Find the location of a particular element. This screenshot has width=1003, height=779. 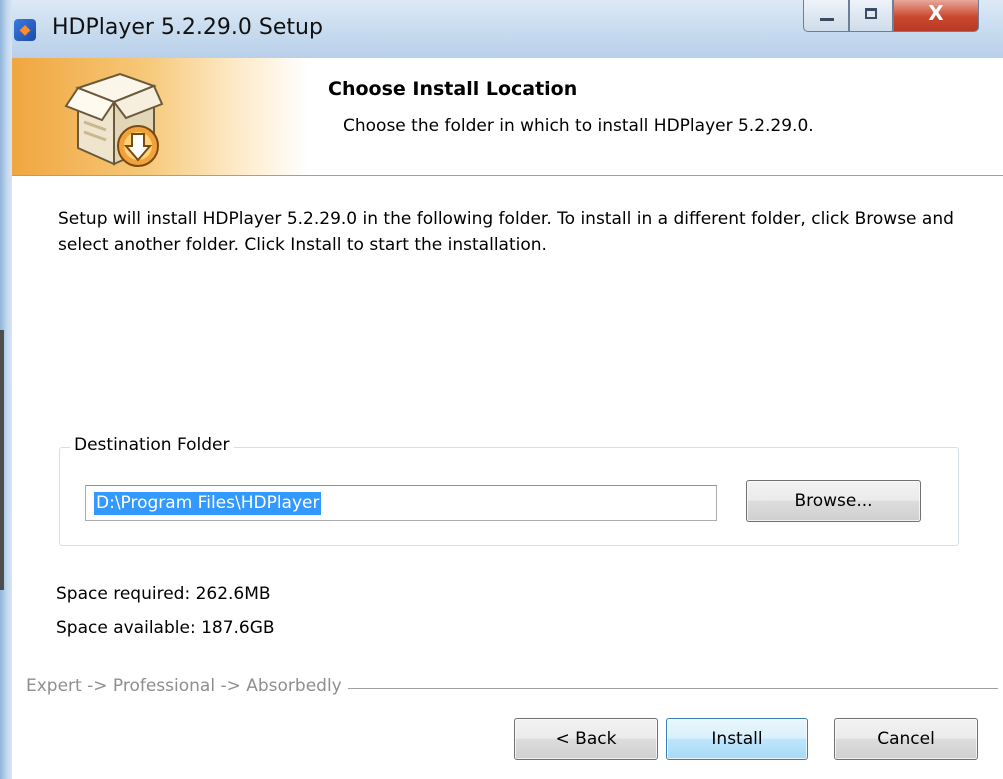

back-button-label: < Back is located at coordinates (586, 739).